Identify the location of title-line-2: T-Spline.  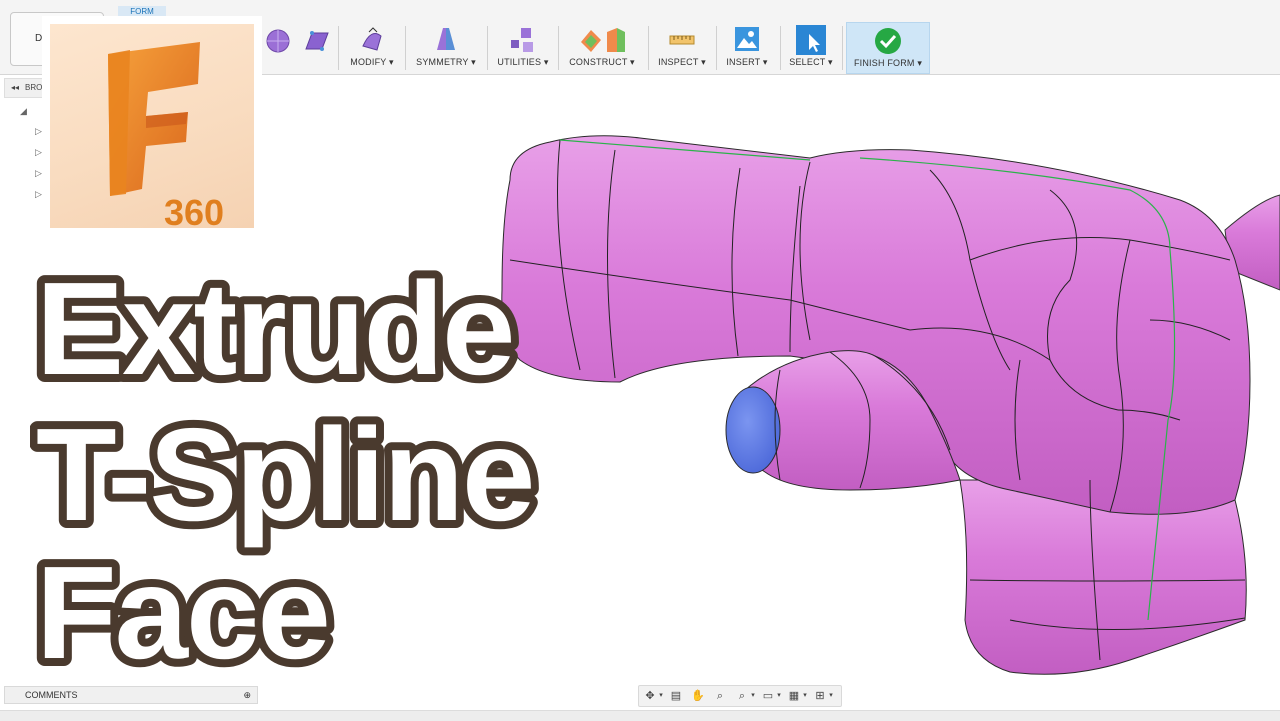
(284, 474).